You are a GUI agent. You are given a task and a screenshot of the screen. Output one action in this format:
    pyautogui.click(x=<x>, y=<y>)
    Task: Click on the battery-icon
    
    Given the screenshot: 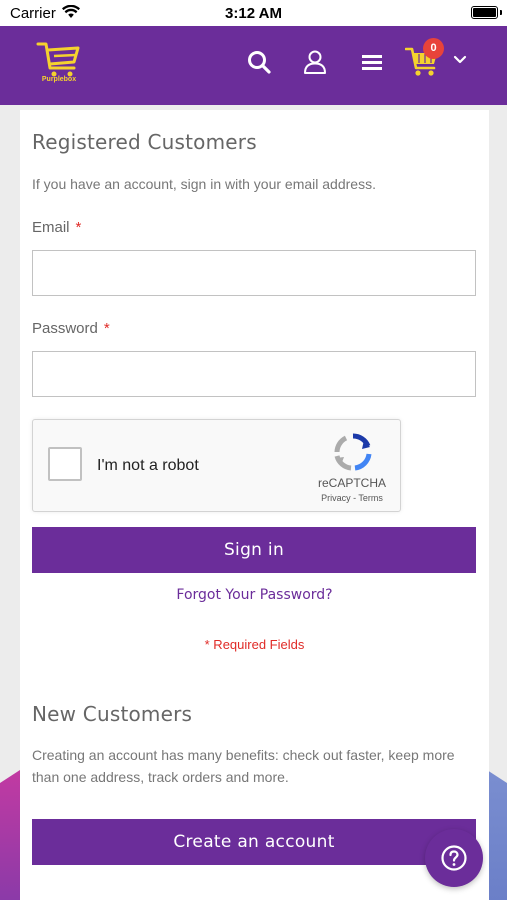 What is the action you would take?
    pyautogui.click(x=484, y=12)
    